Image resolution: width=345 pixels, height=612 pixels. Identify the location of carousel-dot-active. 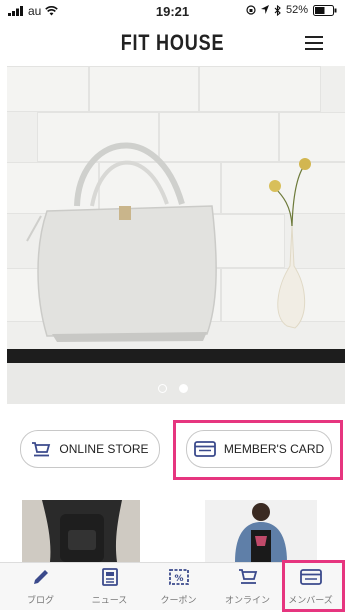
(183, 388).